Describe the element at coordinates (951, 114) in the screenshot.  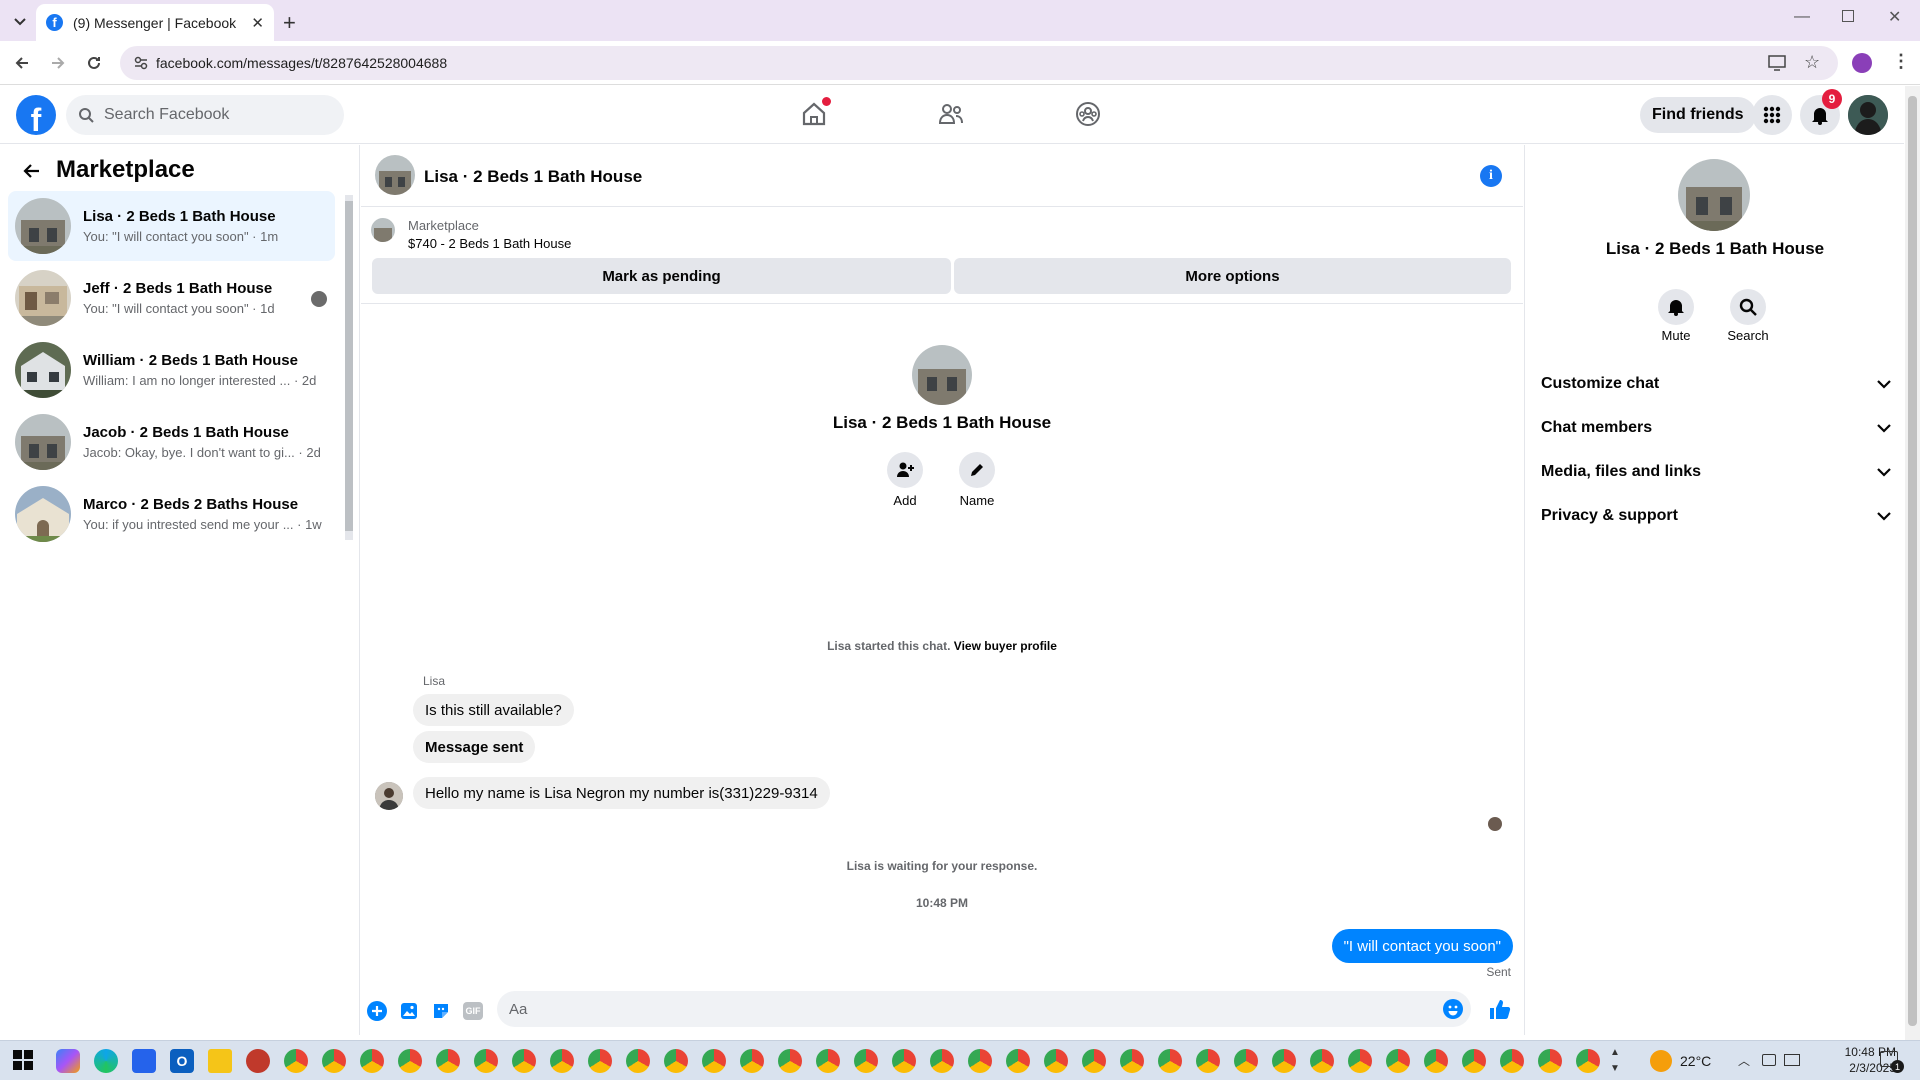
I see `friends-icon` at that location.